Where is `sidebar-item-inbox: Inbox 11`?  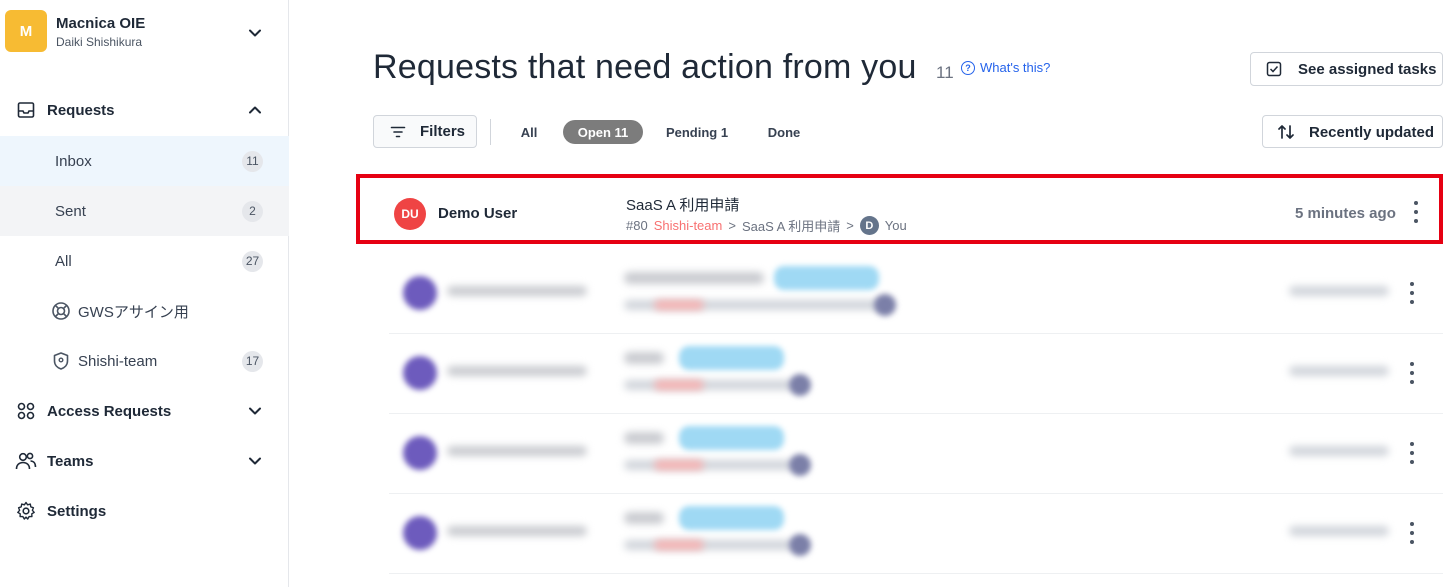 sidebar-item-inbox: Inbox 11 is located at coordinates (144, 161).